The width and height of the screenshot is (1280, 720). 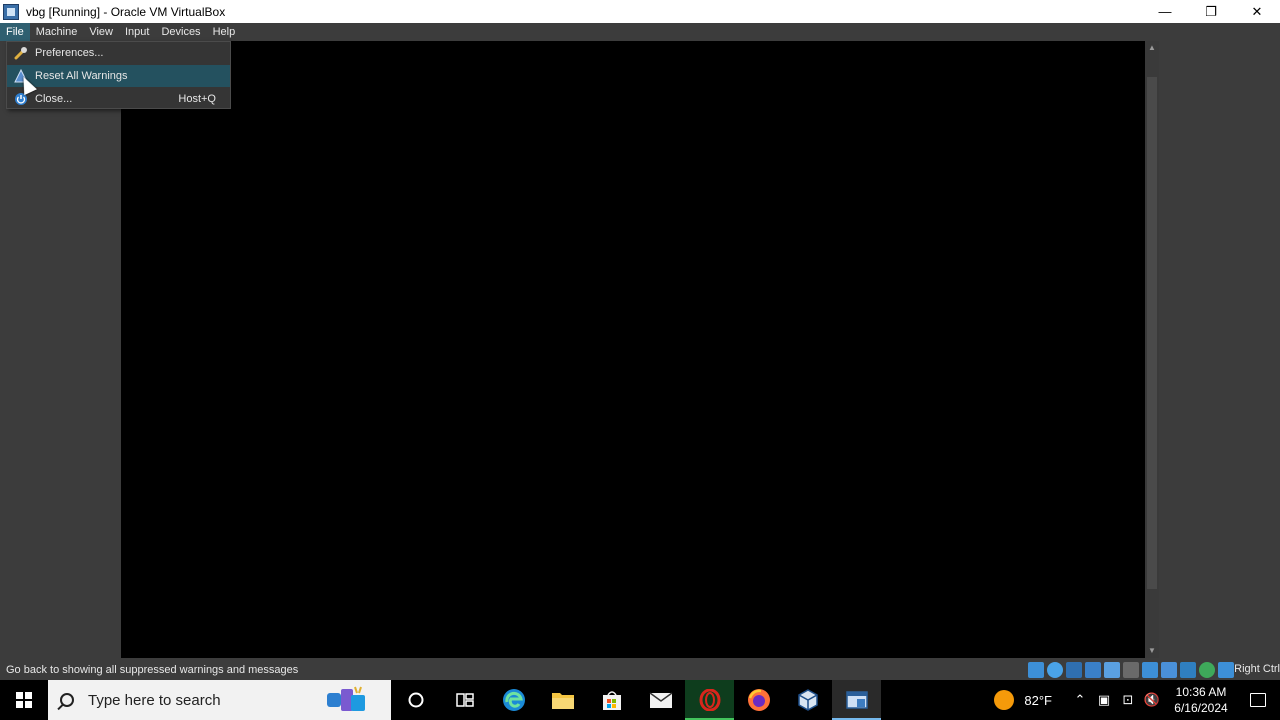 I want to click on windows-logo-icon, so click(x=24, y=700).